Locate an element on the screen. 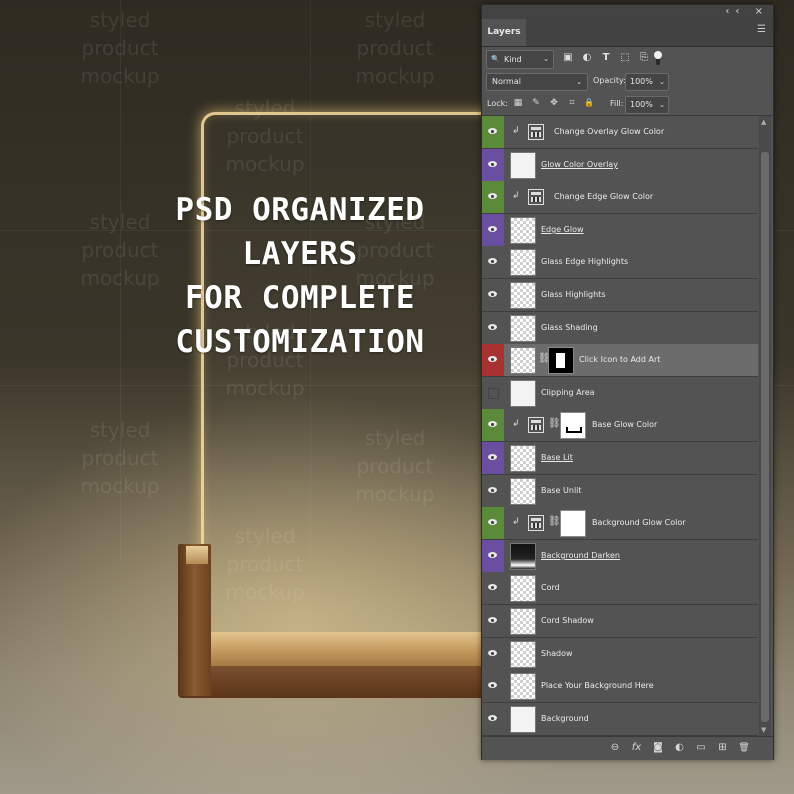  layer-row: Base Unlit is located at coordinates (620, 491).